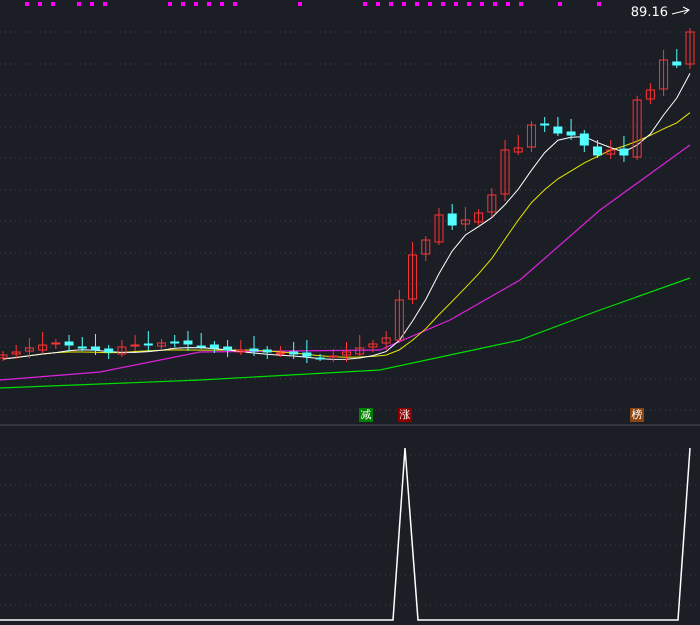  What do you see at coordinates (637, 415) in the screenshot?
I see `signal-label: 榜` at bounding box center [637, 415].